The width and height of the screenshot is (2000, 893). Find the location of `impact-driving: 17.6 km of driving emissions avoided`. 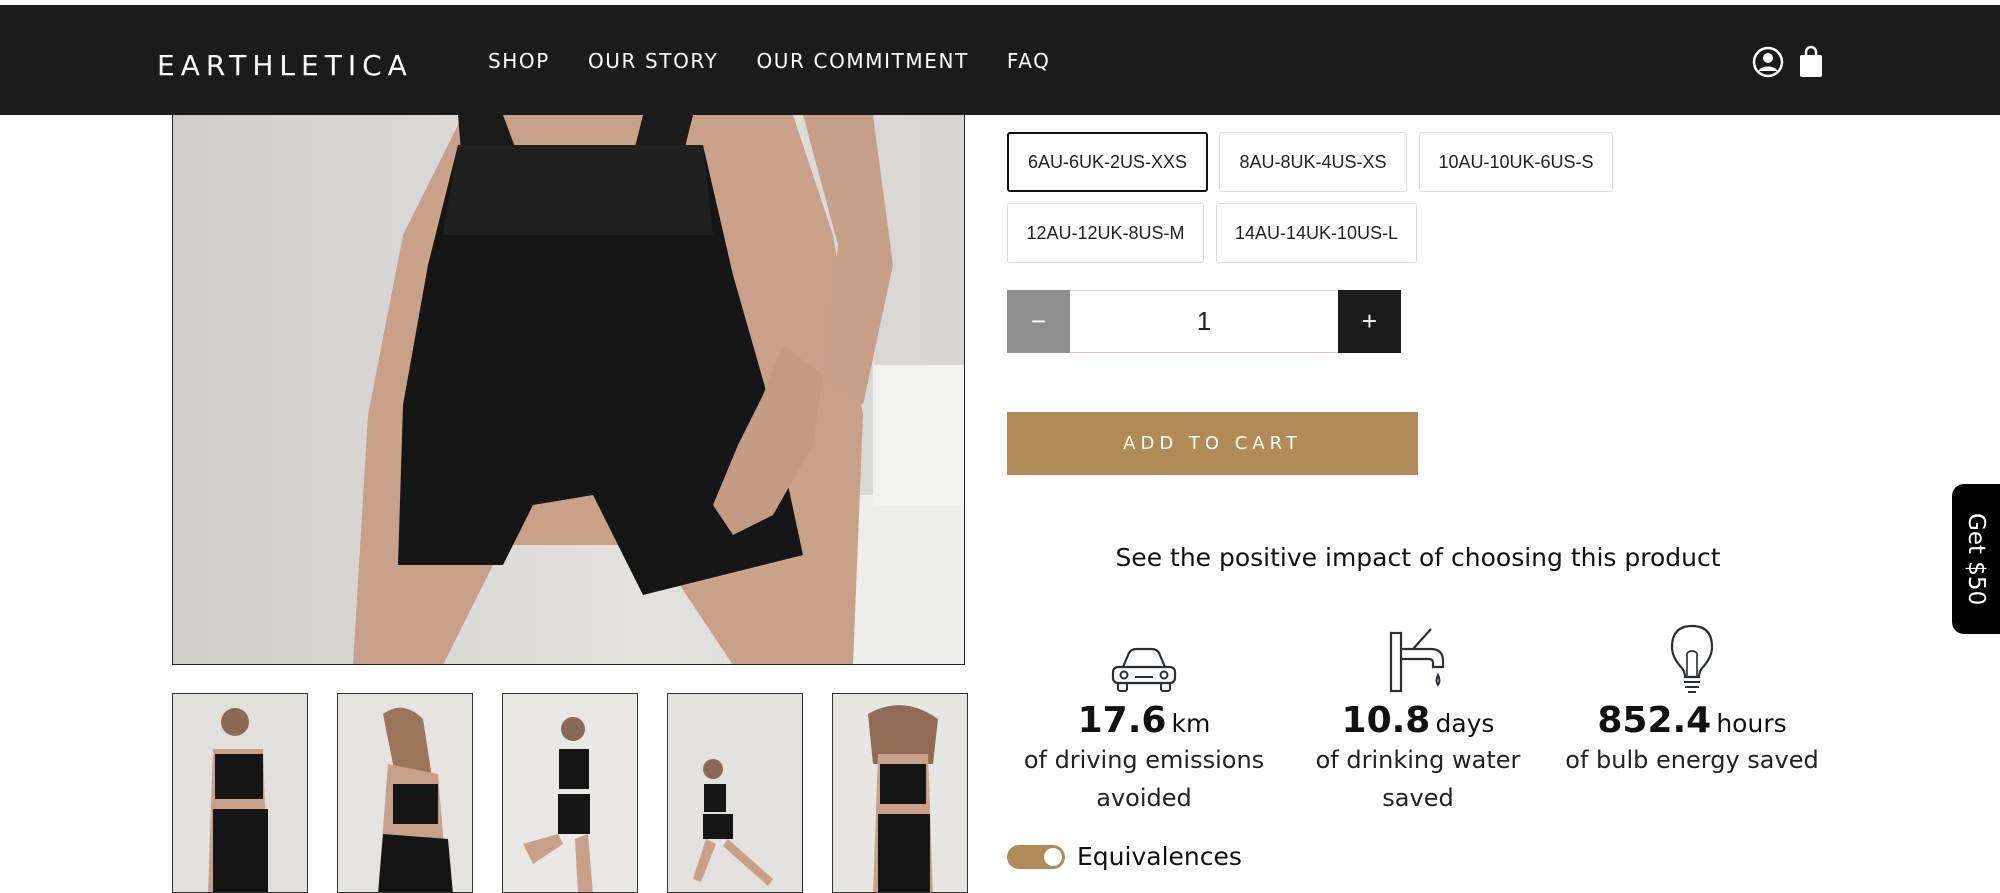

impact-driving: 17.6 km of driving emissions avoided is located at coordinates (1144, 718).